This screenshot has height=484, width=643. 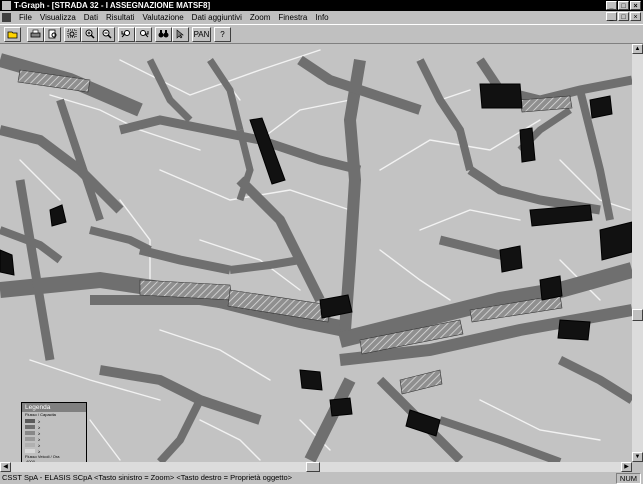 What do you see at coordinates (91, 17) in the screenshot?
I see `menu-dati: Dati` at bounding box center [91, 17].